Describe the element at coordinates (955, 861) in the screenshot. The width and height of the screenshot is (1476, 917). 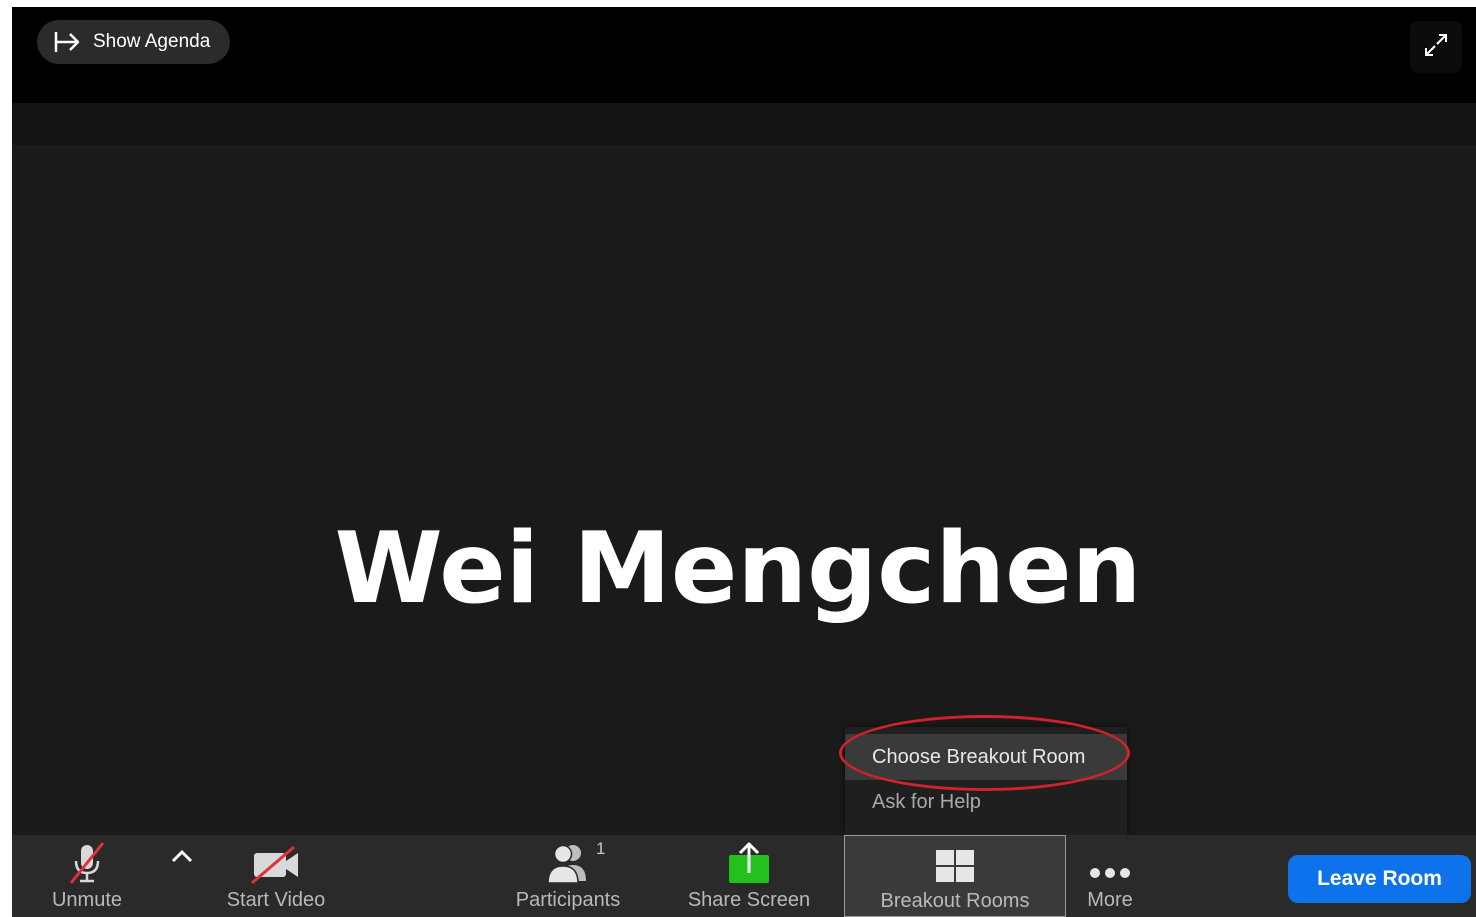
I see `grid-four-icon` at that location.